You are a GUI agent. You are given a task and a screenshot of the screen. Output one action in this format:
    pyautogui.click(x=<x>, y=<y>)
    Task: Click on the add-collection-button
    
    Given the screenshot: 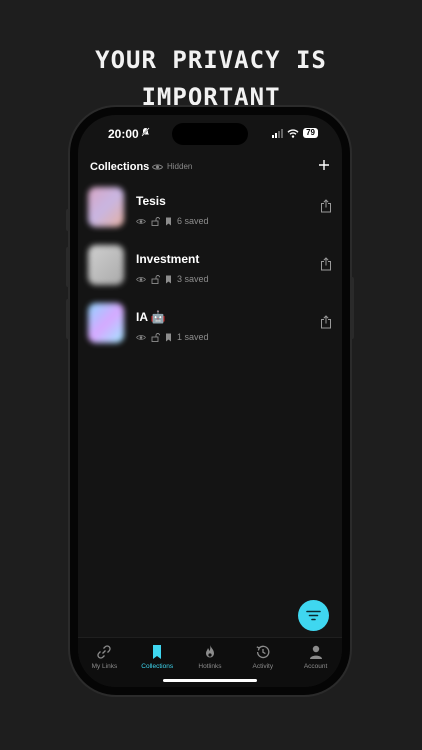 What is the action you would take?
    pyautogui.click(x=324, y=165)
    